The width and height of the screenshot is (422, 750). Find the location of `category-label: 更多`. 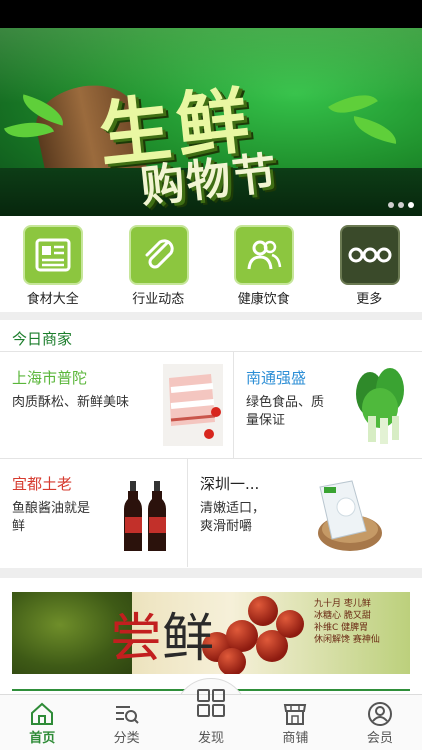

category-label: 更多 is located at coordinates (369, 299).